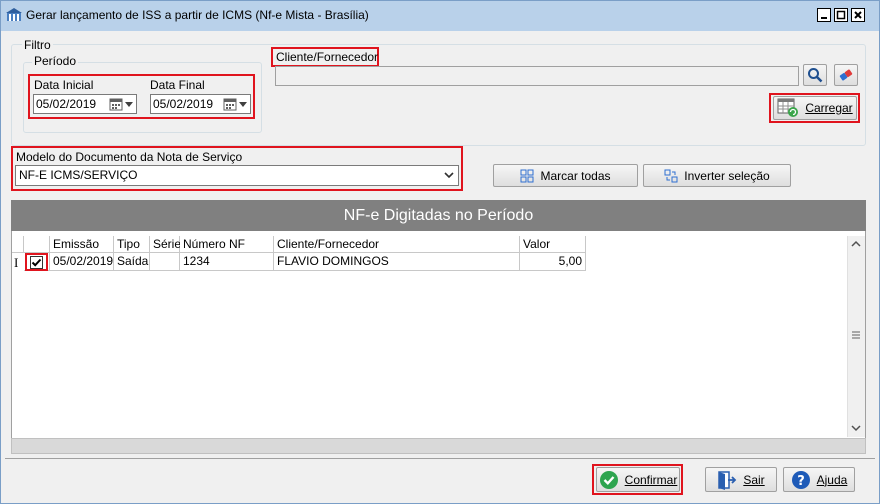 This screenshot has height=504, width=880. What do you see at coordinates (553, 262) in the screenshot?
I see `cell-valor: 5,00` at bounding box center [553, 262].